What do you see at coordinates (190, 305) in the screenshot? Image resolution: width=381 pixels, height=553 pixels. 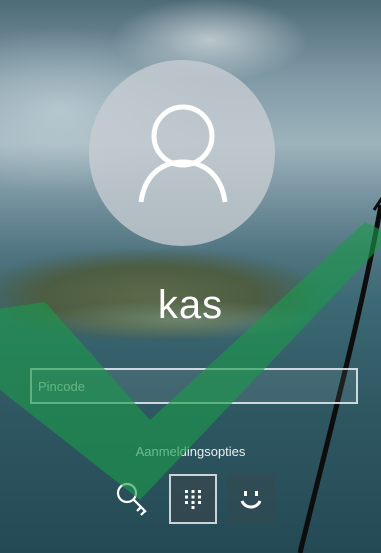 I see `user-name: kas` at bounding box center [190, 305].